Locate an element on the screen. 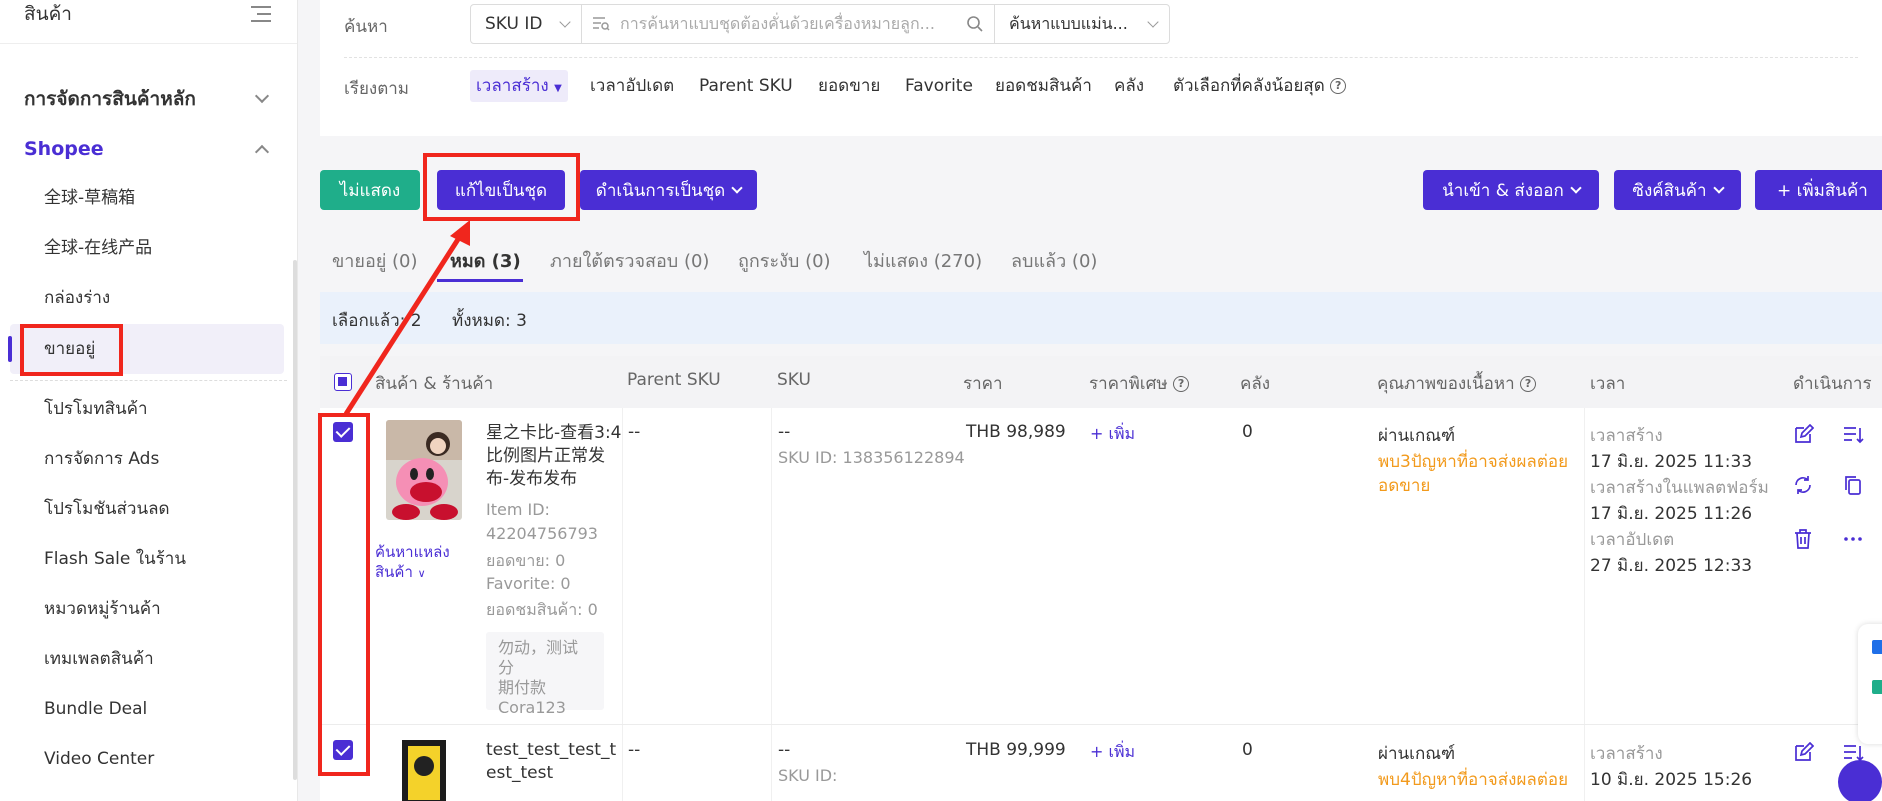  tab-under-review: ภายใต้ตรวจสอบ (0) is located at coordinates (629, 260).